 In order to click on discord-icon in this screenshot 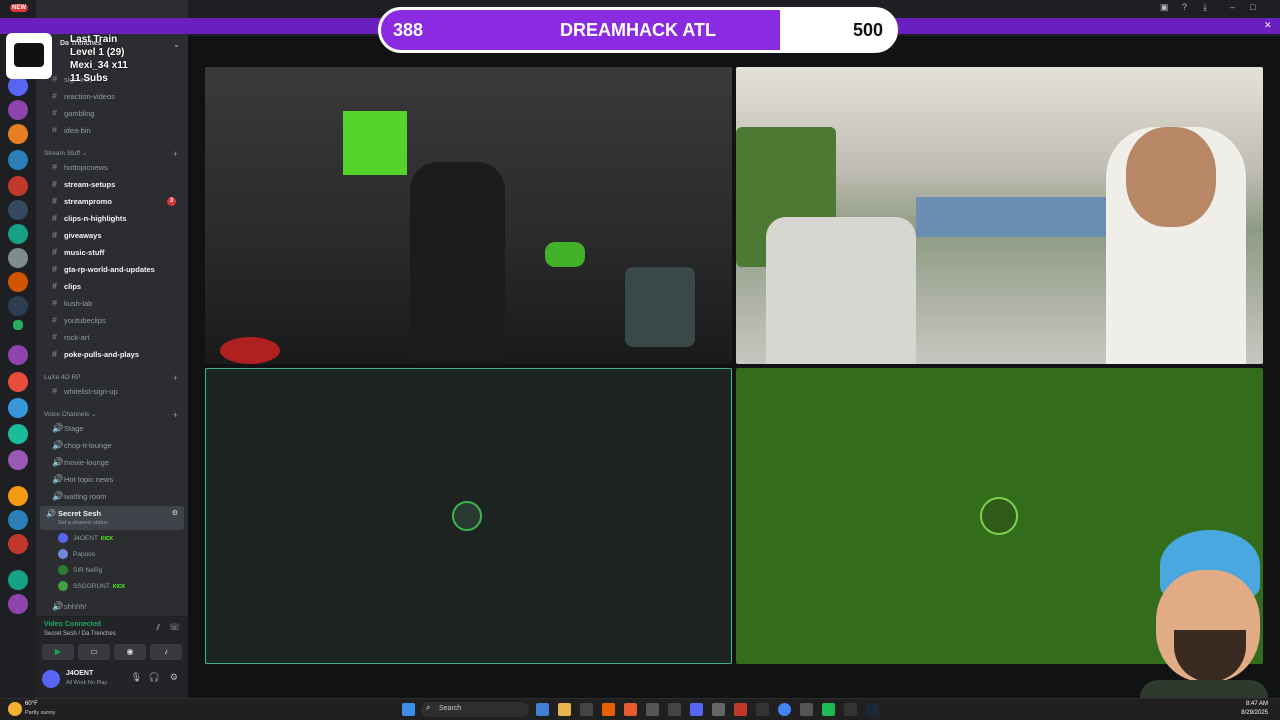, I will do `click(696, 709)`.